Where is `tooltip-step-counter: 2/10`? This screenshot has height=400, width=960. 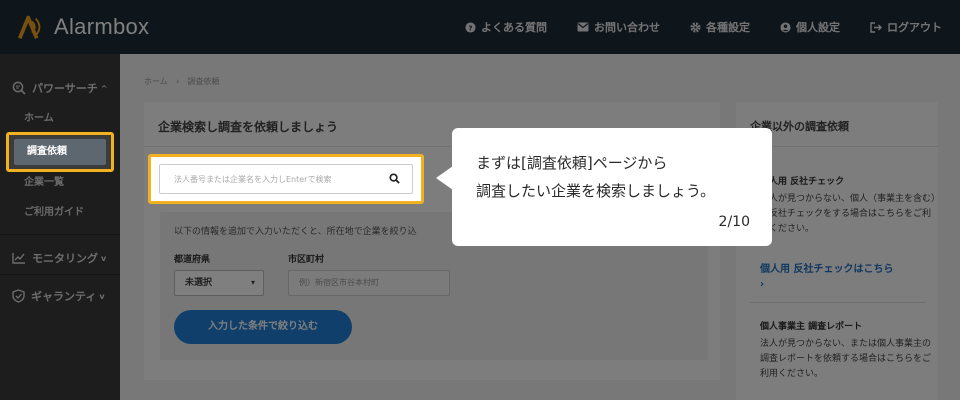
tooltip-step-counter: 2/10 is located at coordinates (734, 222).